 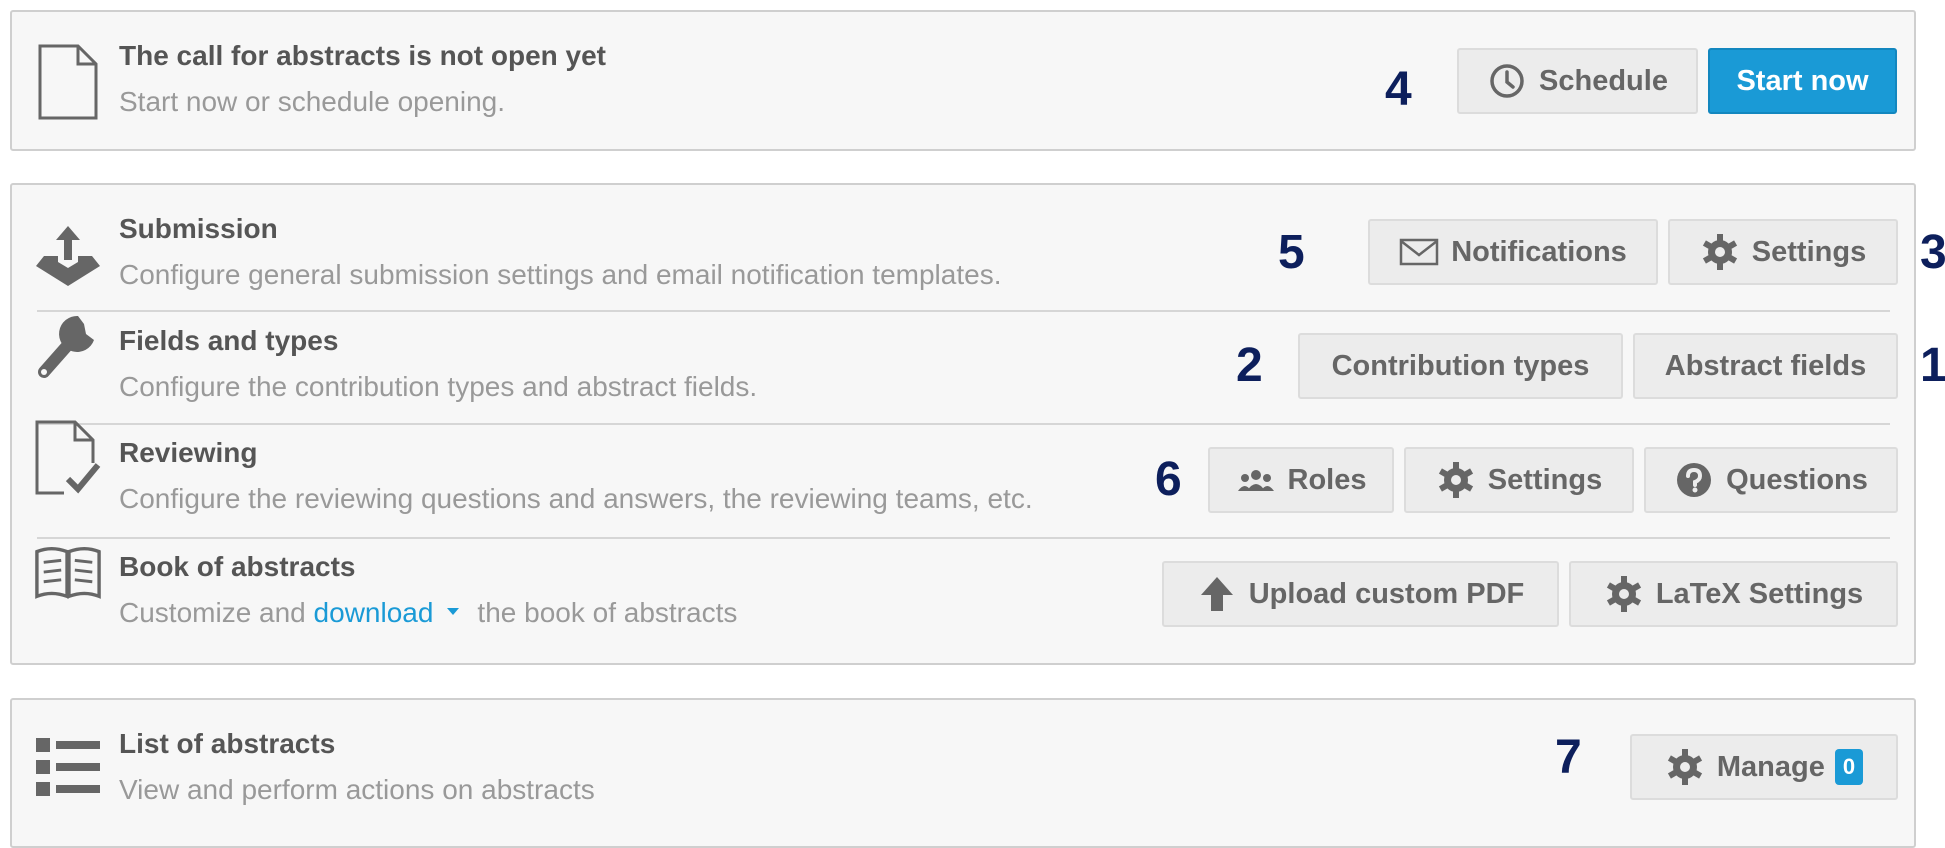 I want to click on list-description: View and perform actions on abstracts, so click(x=357, y=789).